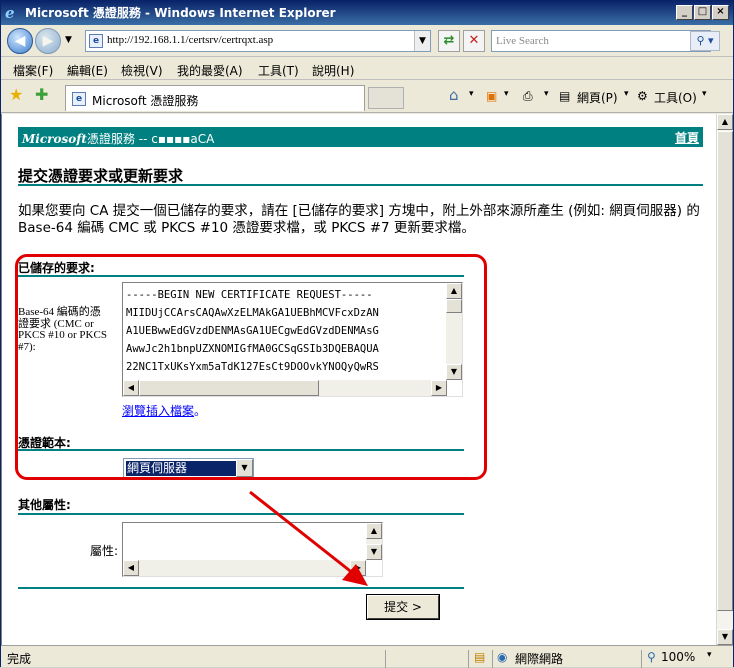 This screenshot has width=734, height=668. I want to click on vertical-scrollbar: ▲ ▼, so click(454, 331).